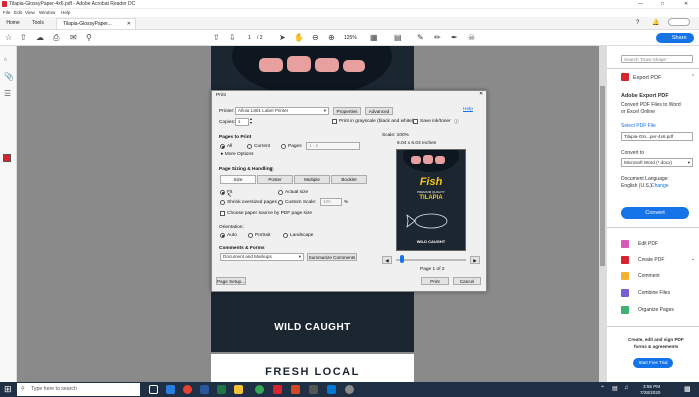 Image resolution: width=699 pixels, height=397 pixels. Describe the element at coordinates (687, 389) in the screenshot. I see `notifications-icon: ▩` at that location.